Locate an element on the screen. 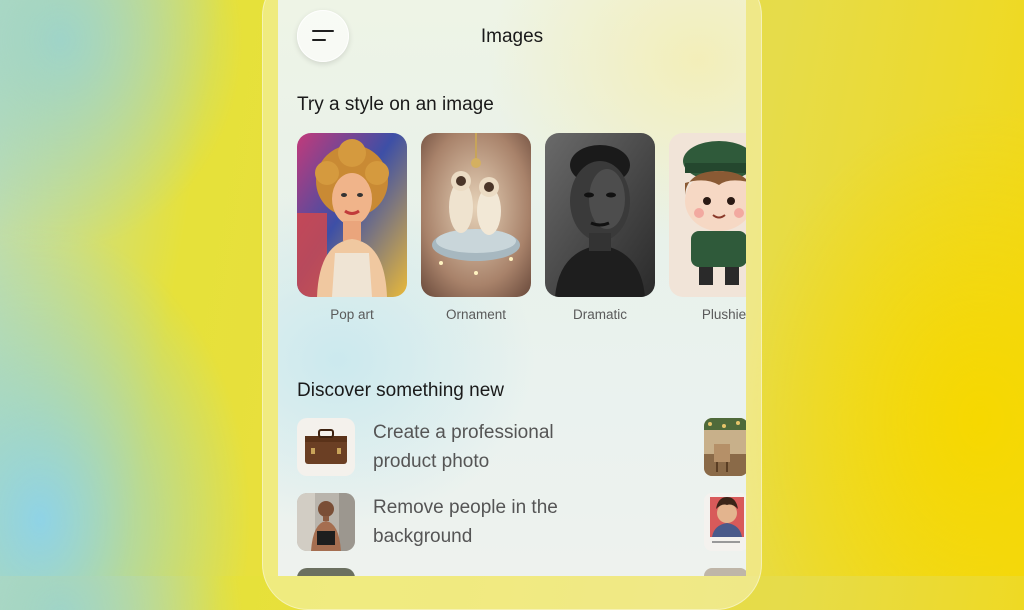 The height and width of the screenshot is (610, 1024). person-thumbnail is located at coordinates (326, 522).